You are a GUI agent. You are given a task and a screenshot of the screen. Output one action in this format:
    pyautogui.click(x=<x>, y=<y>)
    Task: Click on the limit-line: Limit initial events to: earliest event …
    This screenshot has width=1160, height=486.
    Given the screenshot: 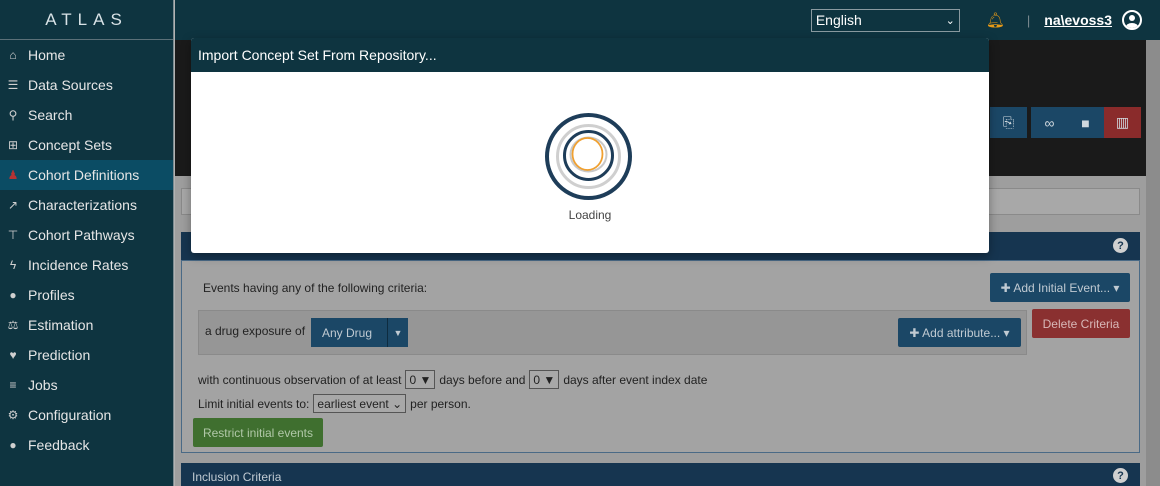 What is the action you would take?
    pyautogui.click(x=334, y=403)
    